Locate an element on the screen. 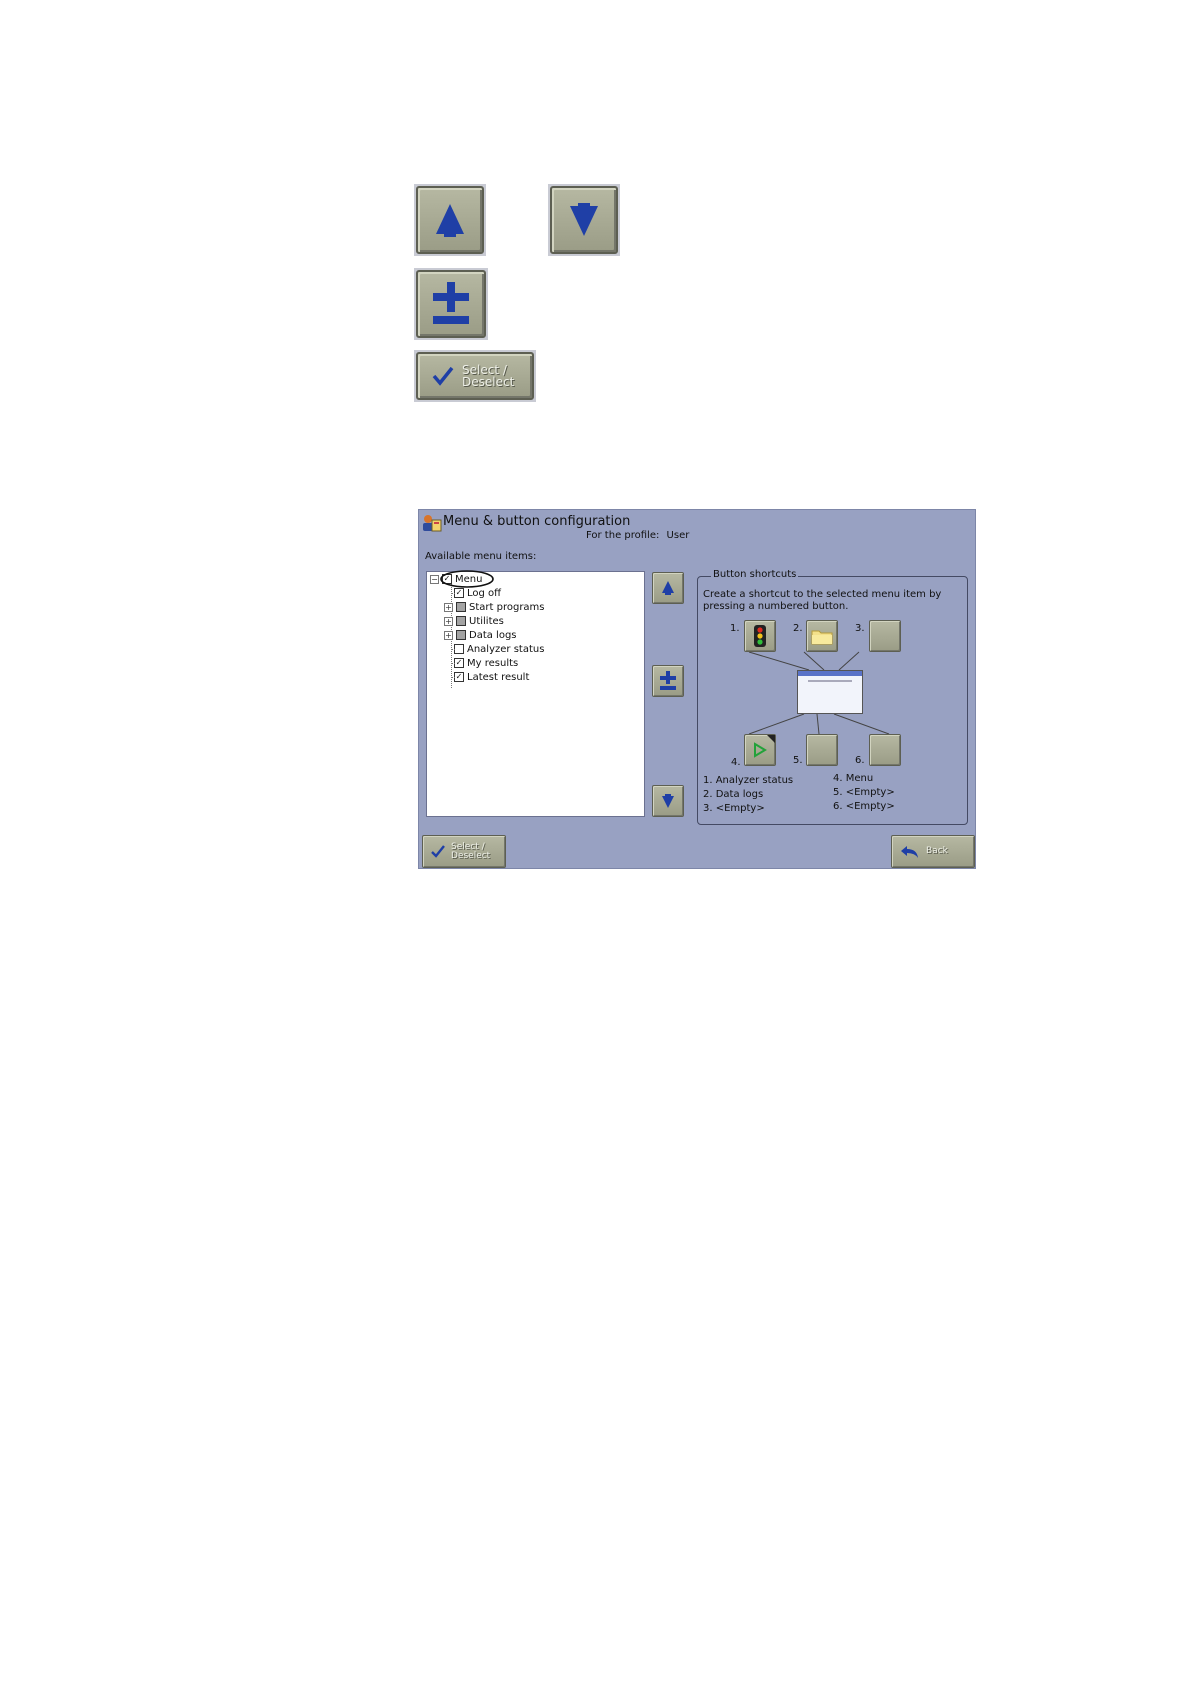 This screenshot has width=1190, height=1684. traffic-light-icon is located at coordinates (760, 636).